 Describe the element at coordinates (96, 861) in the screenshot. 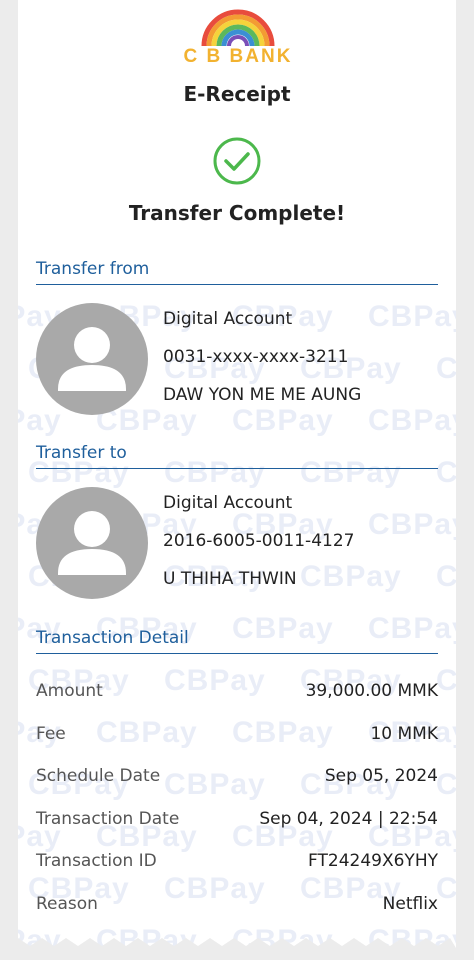

I see `transaction-id-label: Transaction ID` at that location.